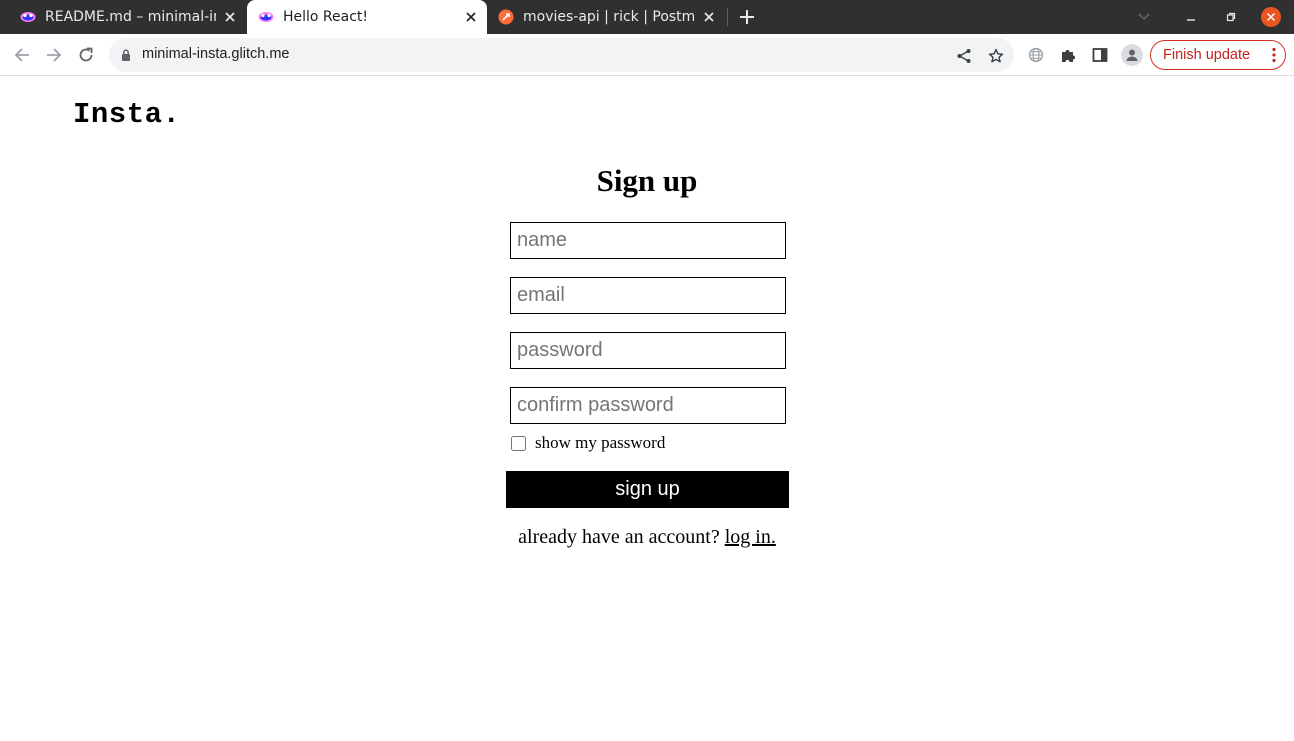  I want to click on browser-toolbar: minimal-insta.glitch.me Finish update, so click(647, 55).